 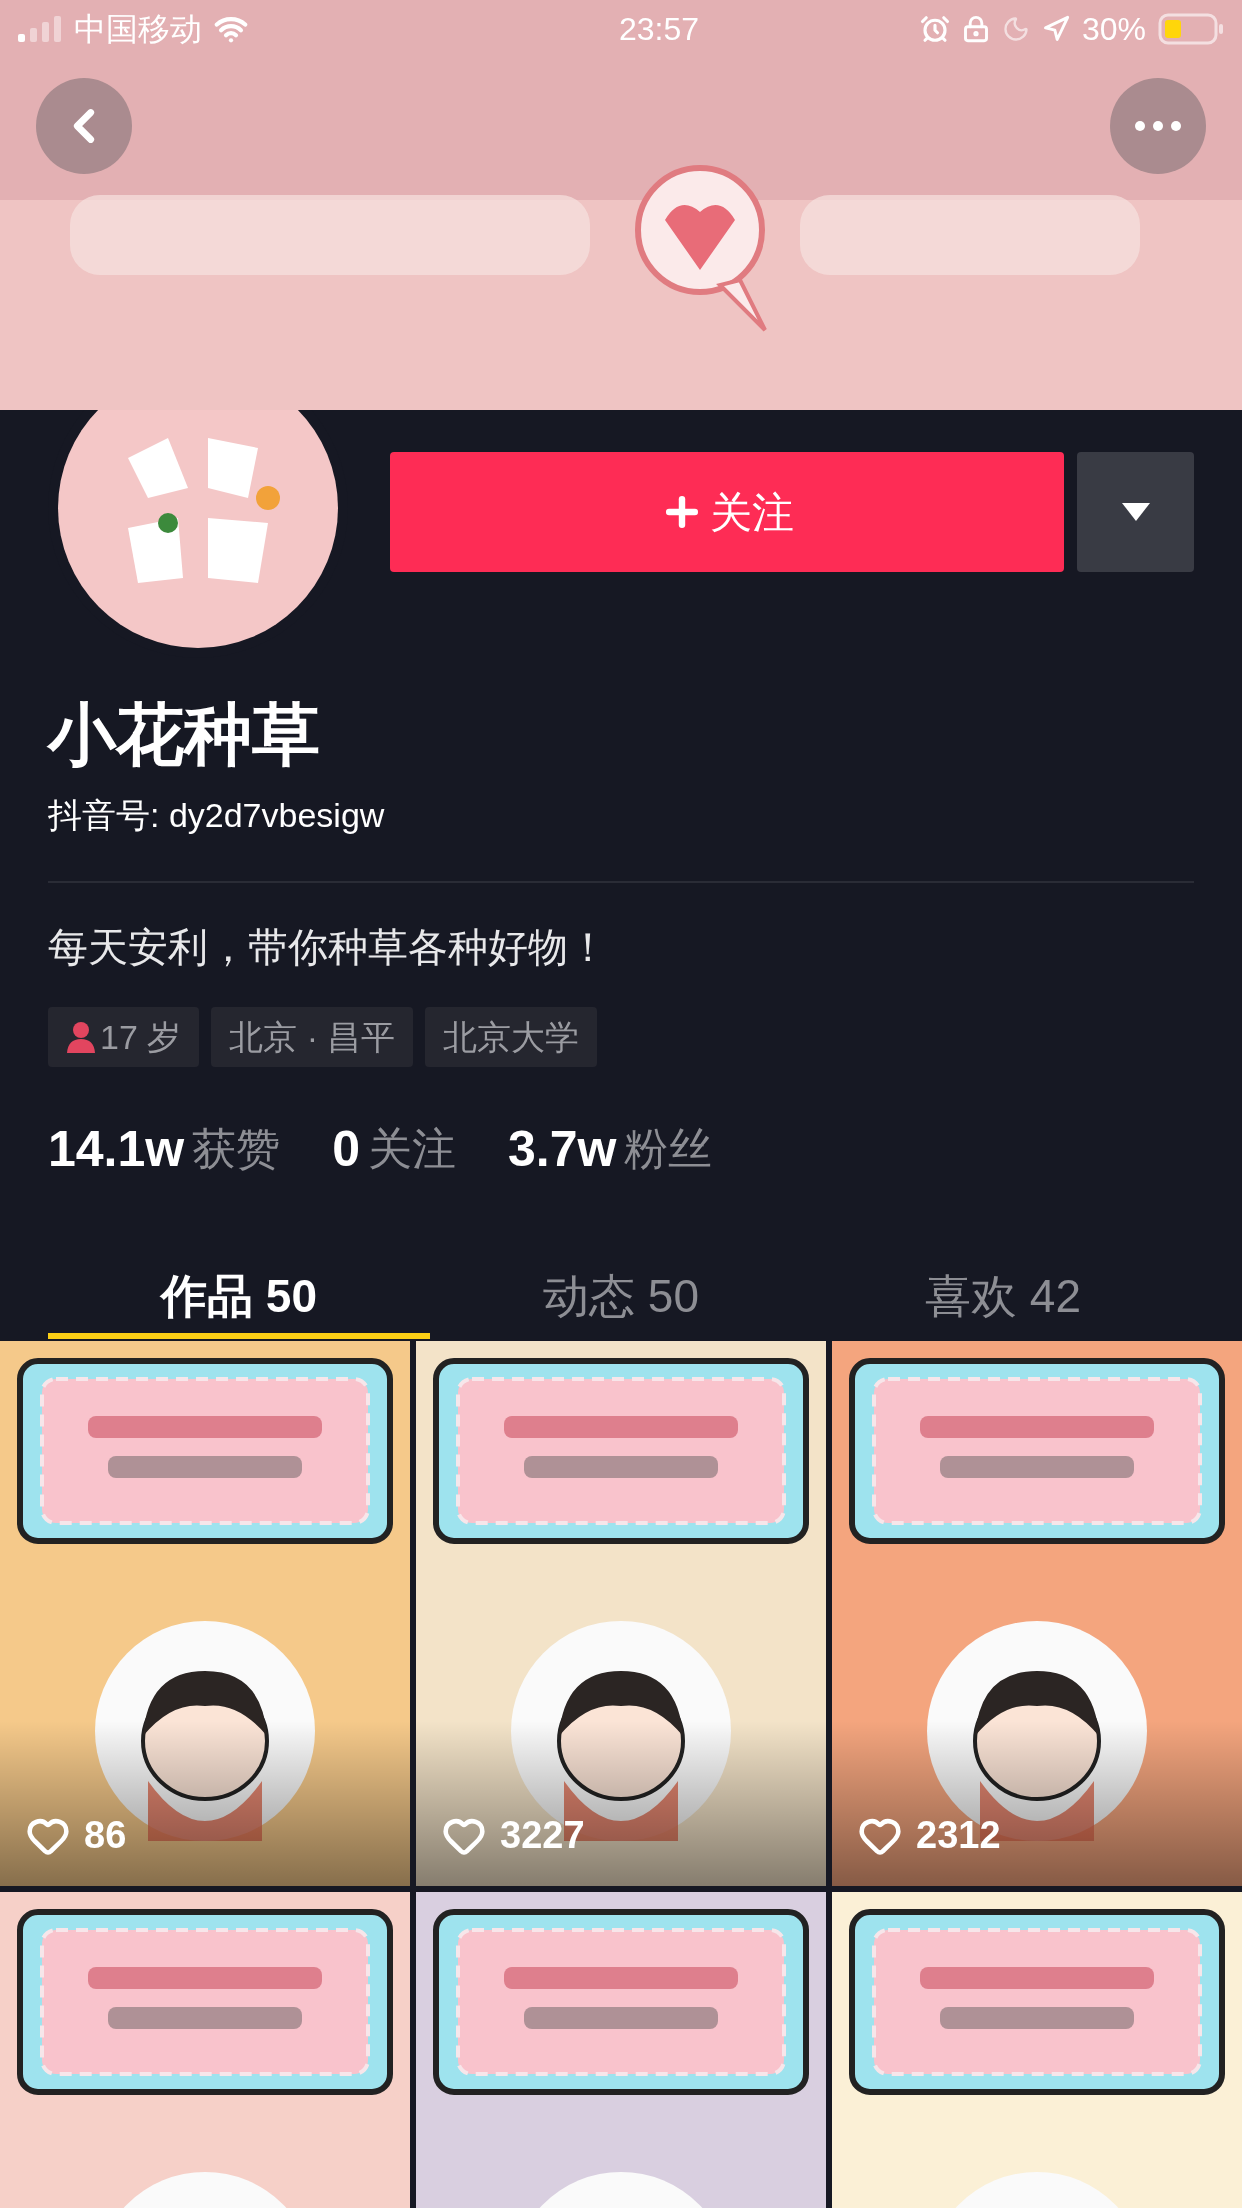 I want to click on caret-icon, so click(x=1135, y=512).